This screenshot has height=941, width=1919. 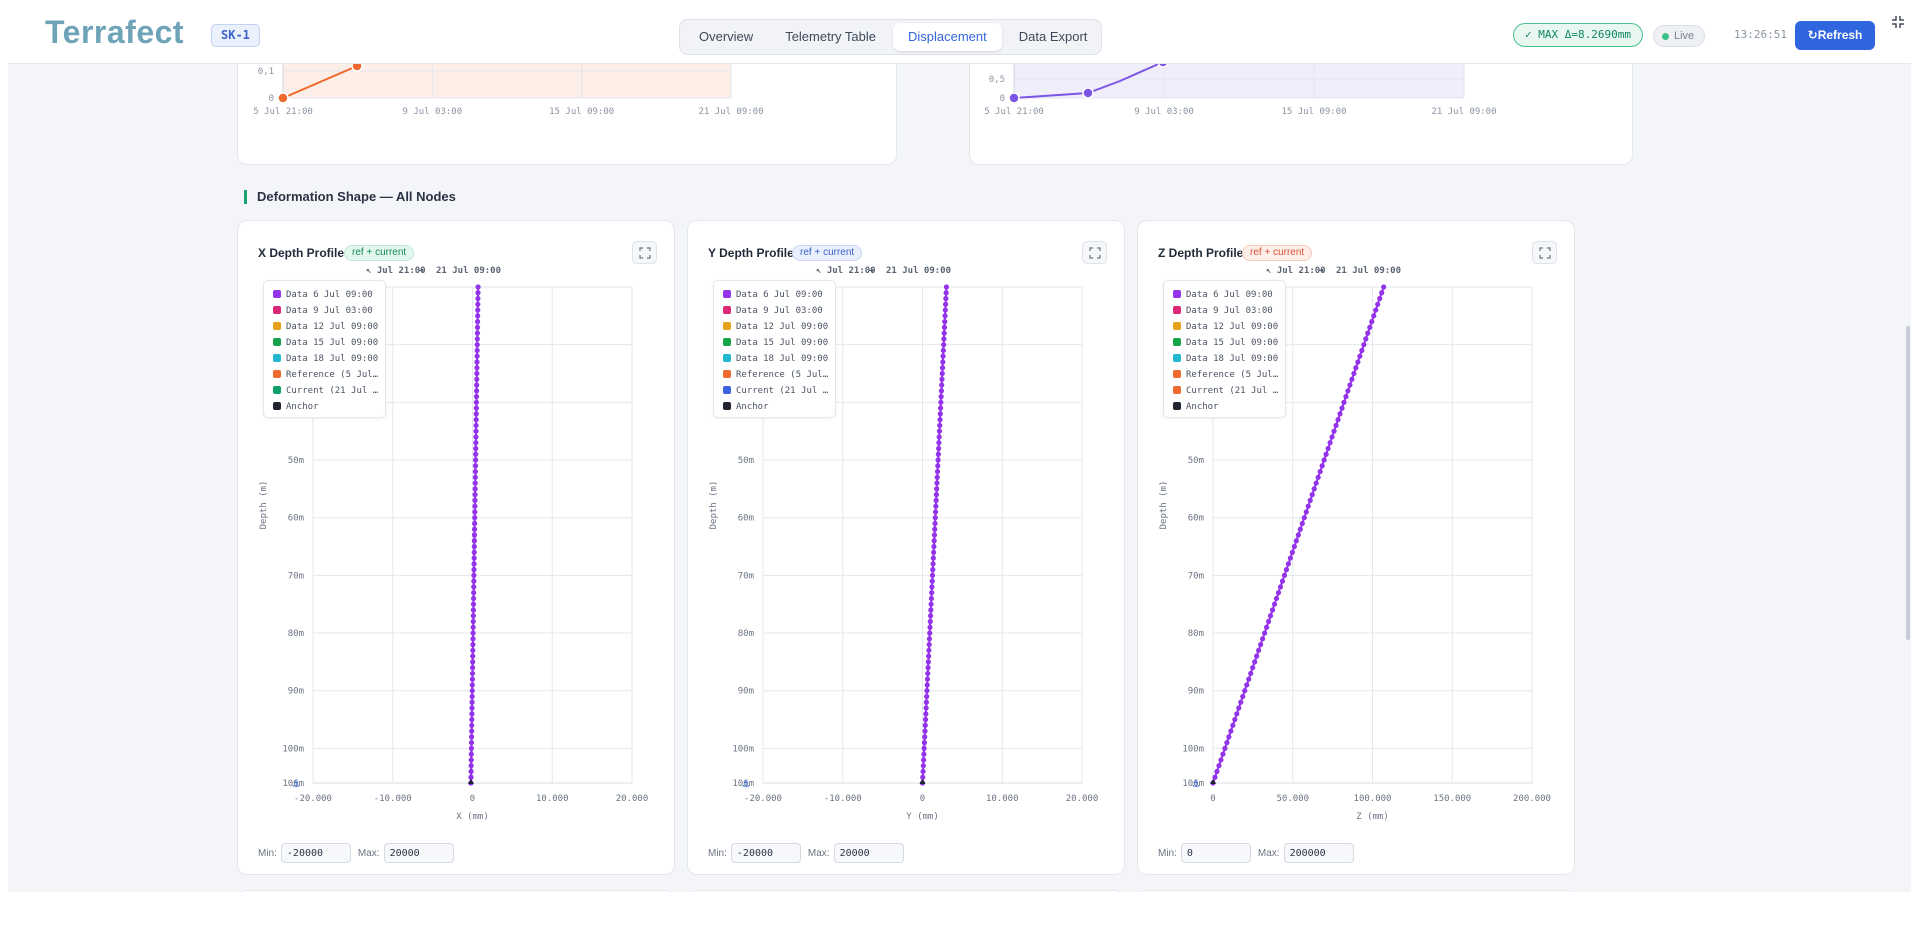 What do you see at coordinates (1679, 36) in the screenshot?
I see `live-indicator: Live` at bounding box center [1679, 36].